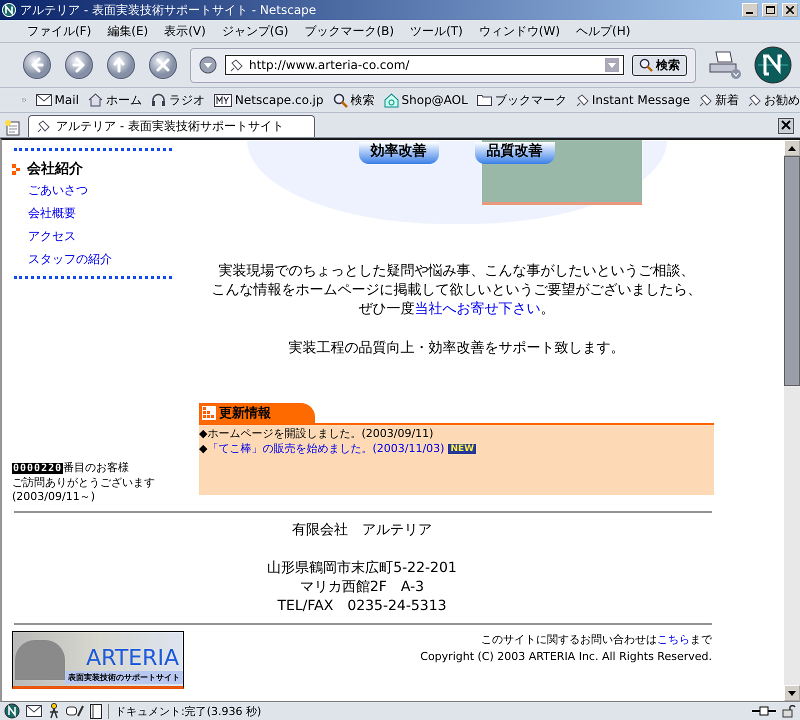  I want to click on menu-item: 表示(V), so click(185, 31).